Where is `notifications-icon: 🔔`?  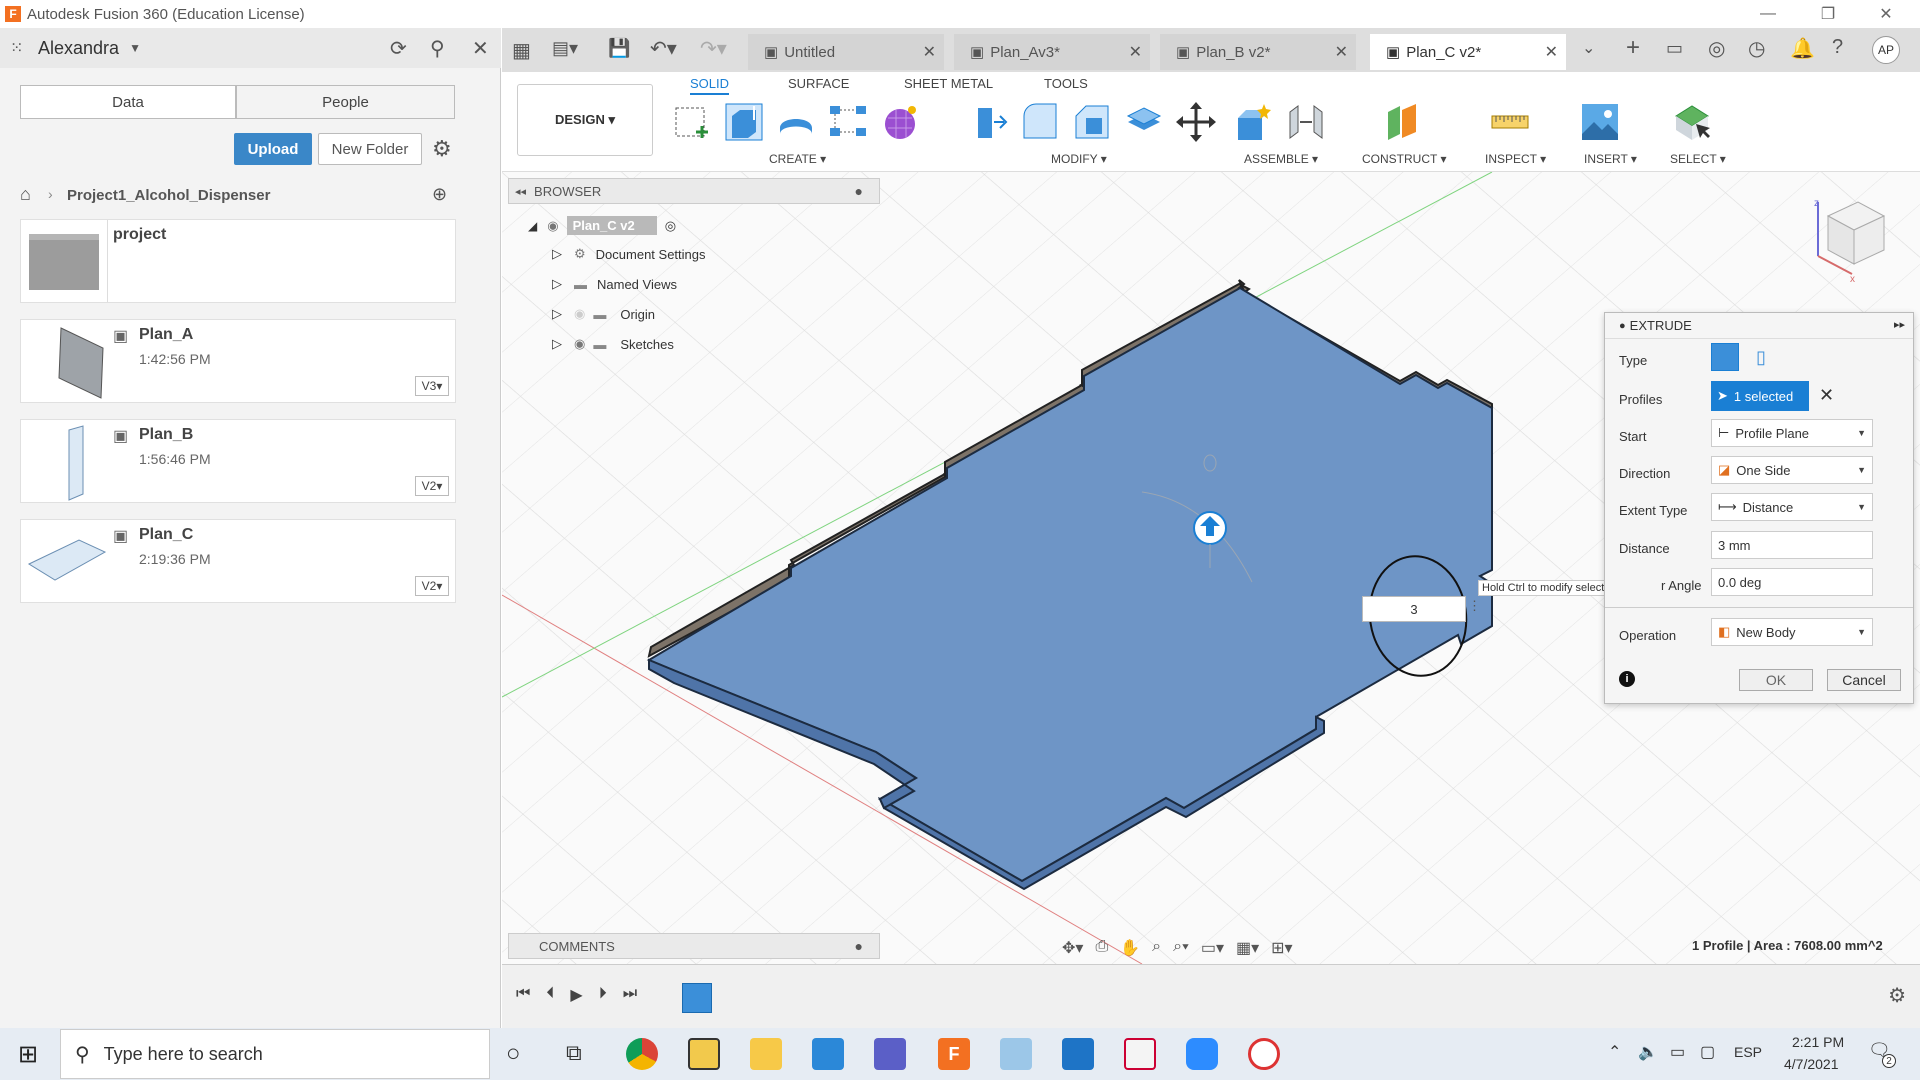 notifications-icon: 🔔 is located at coordinates (1802, 48).